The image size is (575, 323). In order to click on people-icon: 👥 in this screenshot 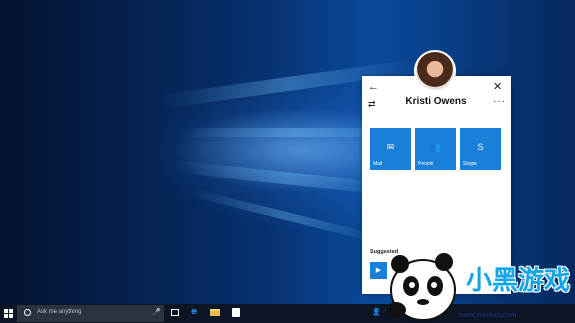, I will do `click(435, 147)`.